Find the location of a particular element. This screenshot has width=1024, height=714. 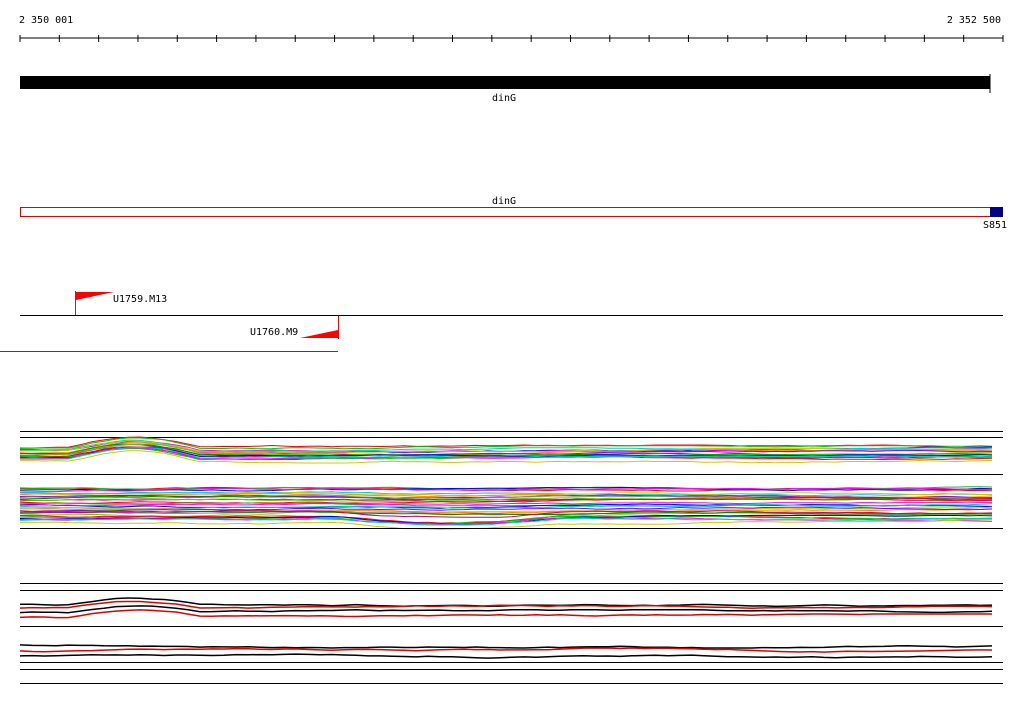

summary-lines-lower is located at coordinates (506, 651).